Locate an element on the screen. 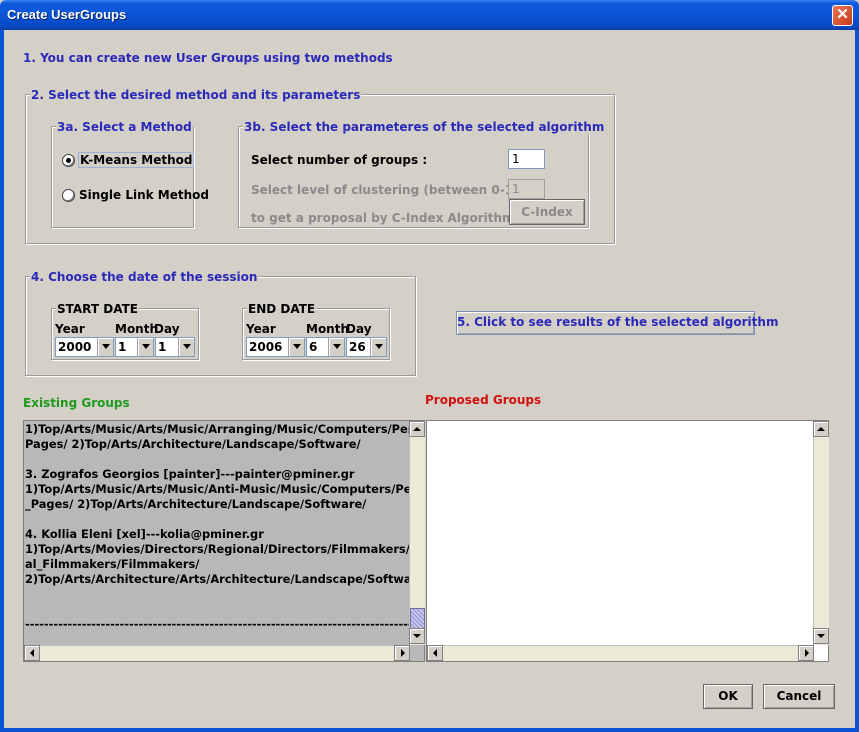 The height and width of the screenshot is (732, 859). single-link-radio is located at coordinates (68, 195).